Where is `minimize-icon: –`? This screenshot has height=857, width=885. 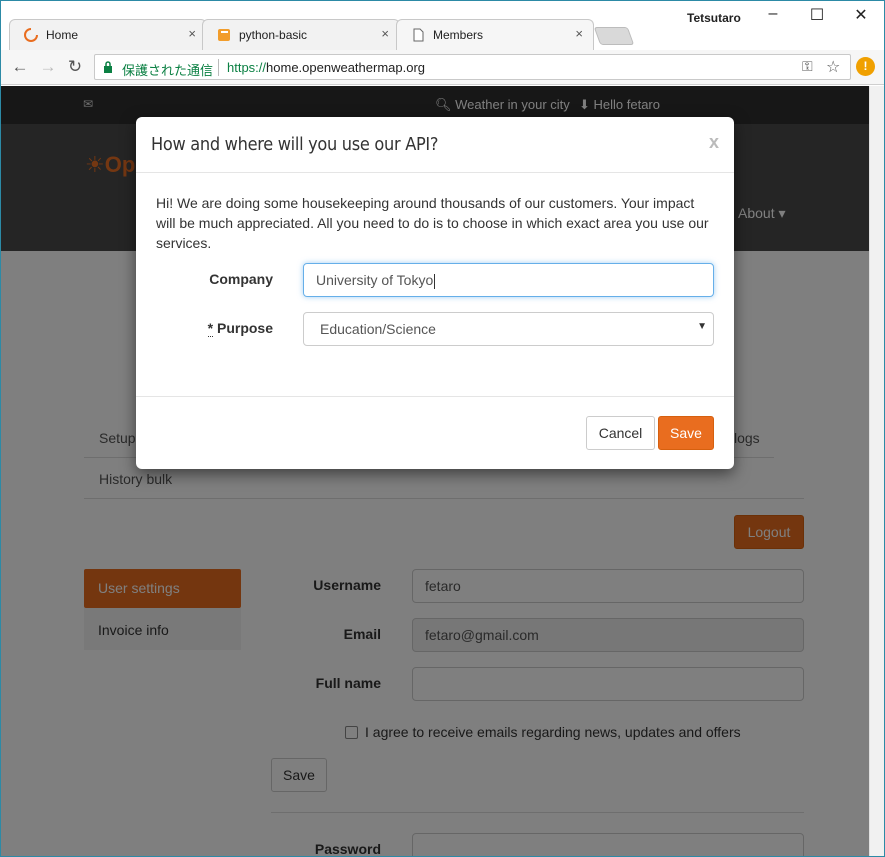
minimize-icon: – is located at coordinates (773, 16).